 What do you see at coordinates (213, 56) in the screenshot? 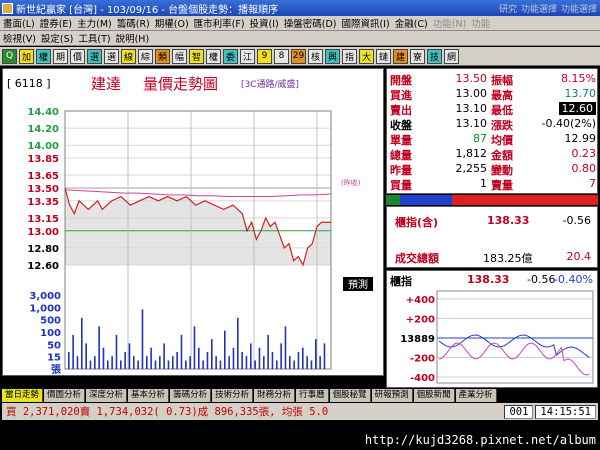
I see `toolbar-button-12: 權` at bounding box center [213, 56].